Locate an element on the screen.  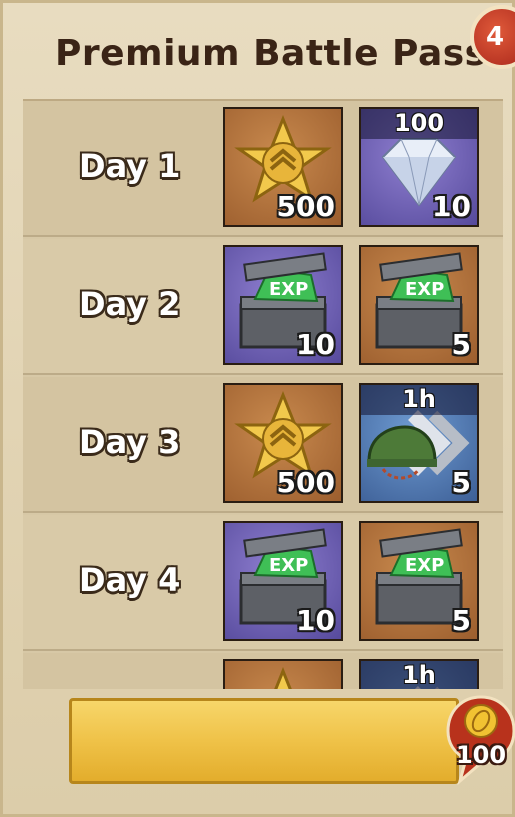
reward-item: 1h is located at coordinates (419, 674).